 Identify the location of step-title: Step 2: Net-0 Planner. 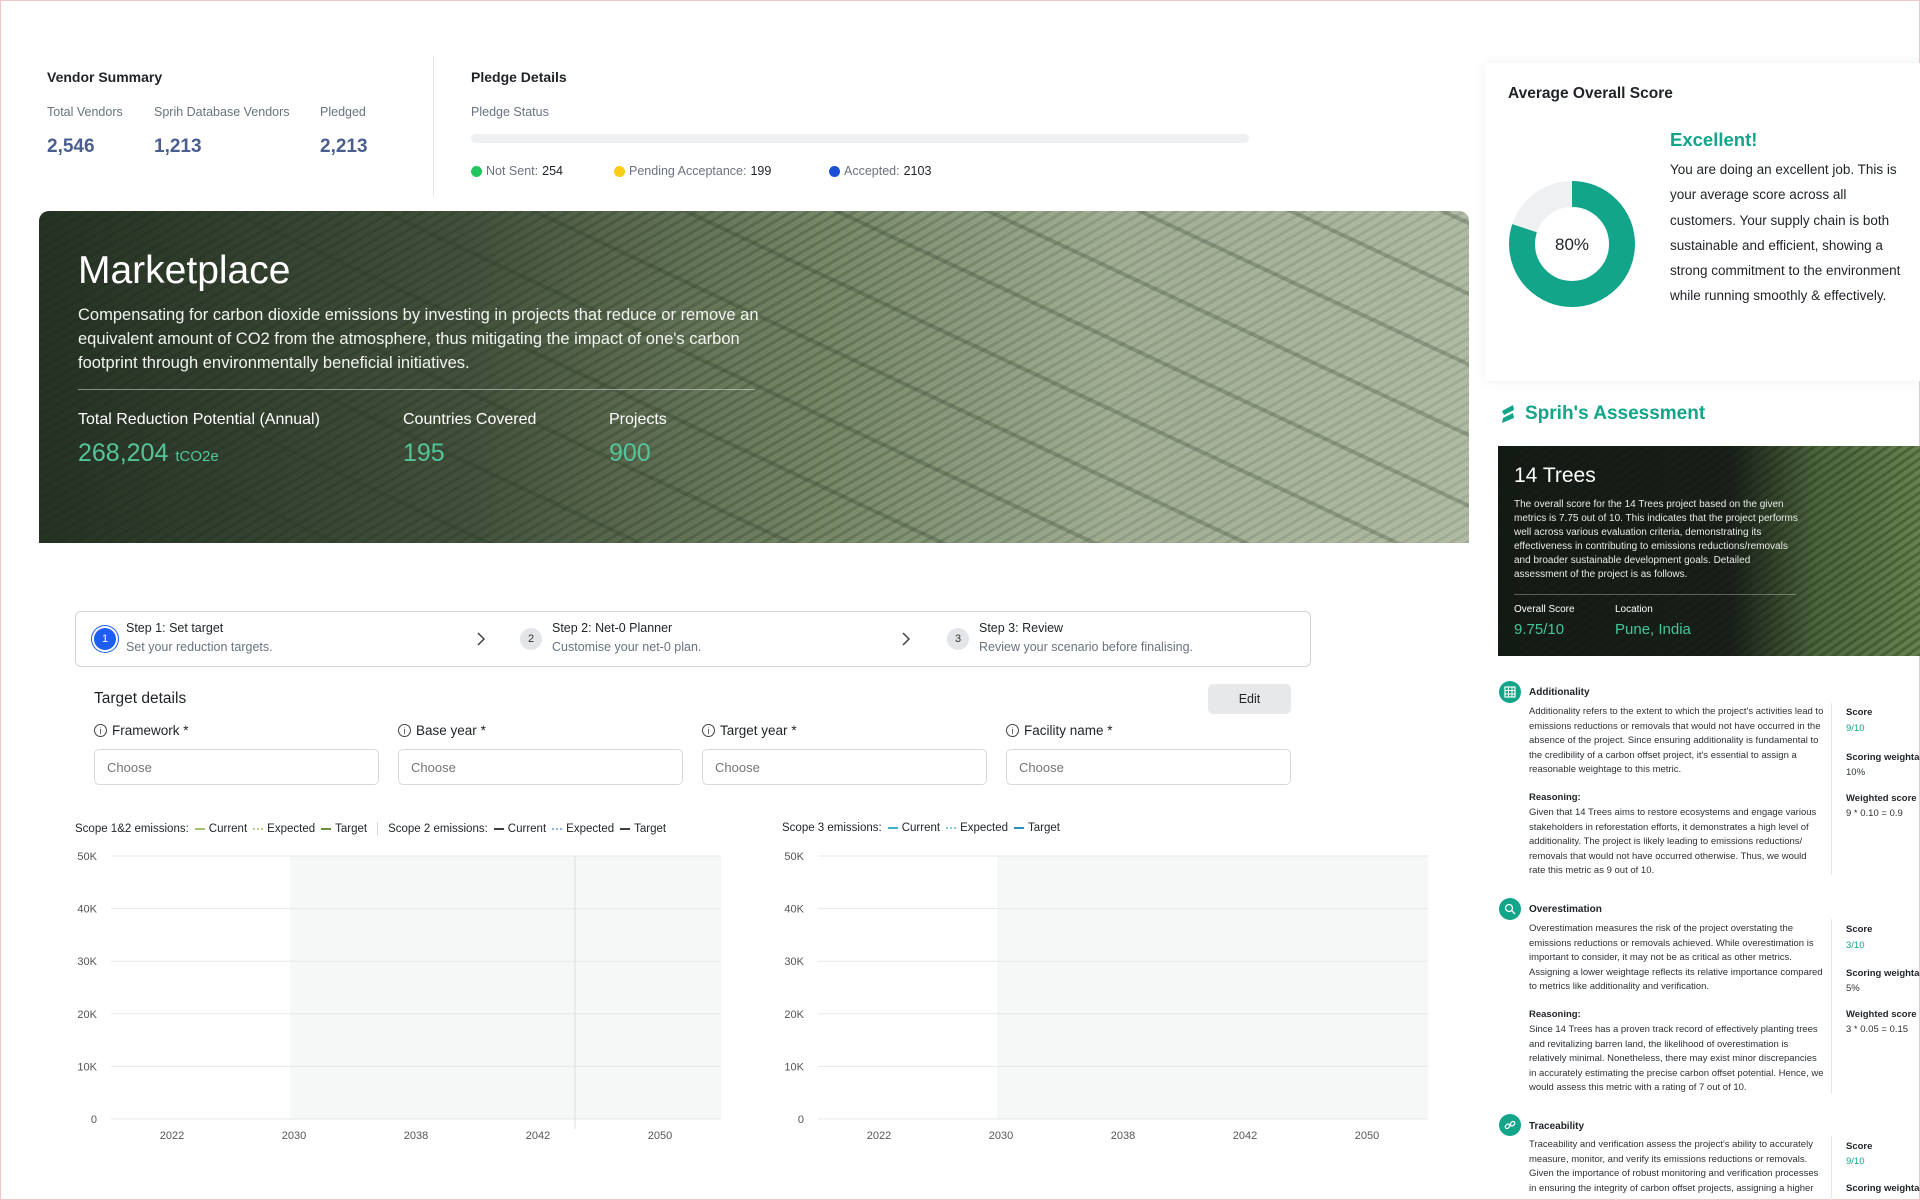
(612, 628).